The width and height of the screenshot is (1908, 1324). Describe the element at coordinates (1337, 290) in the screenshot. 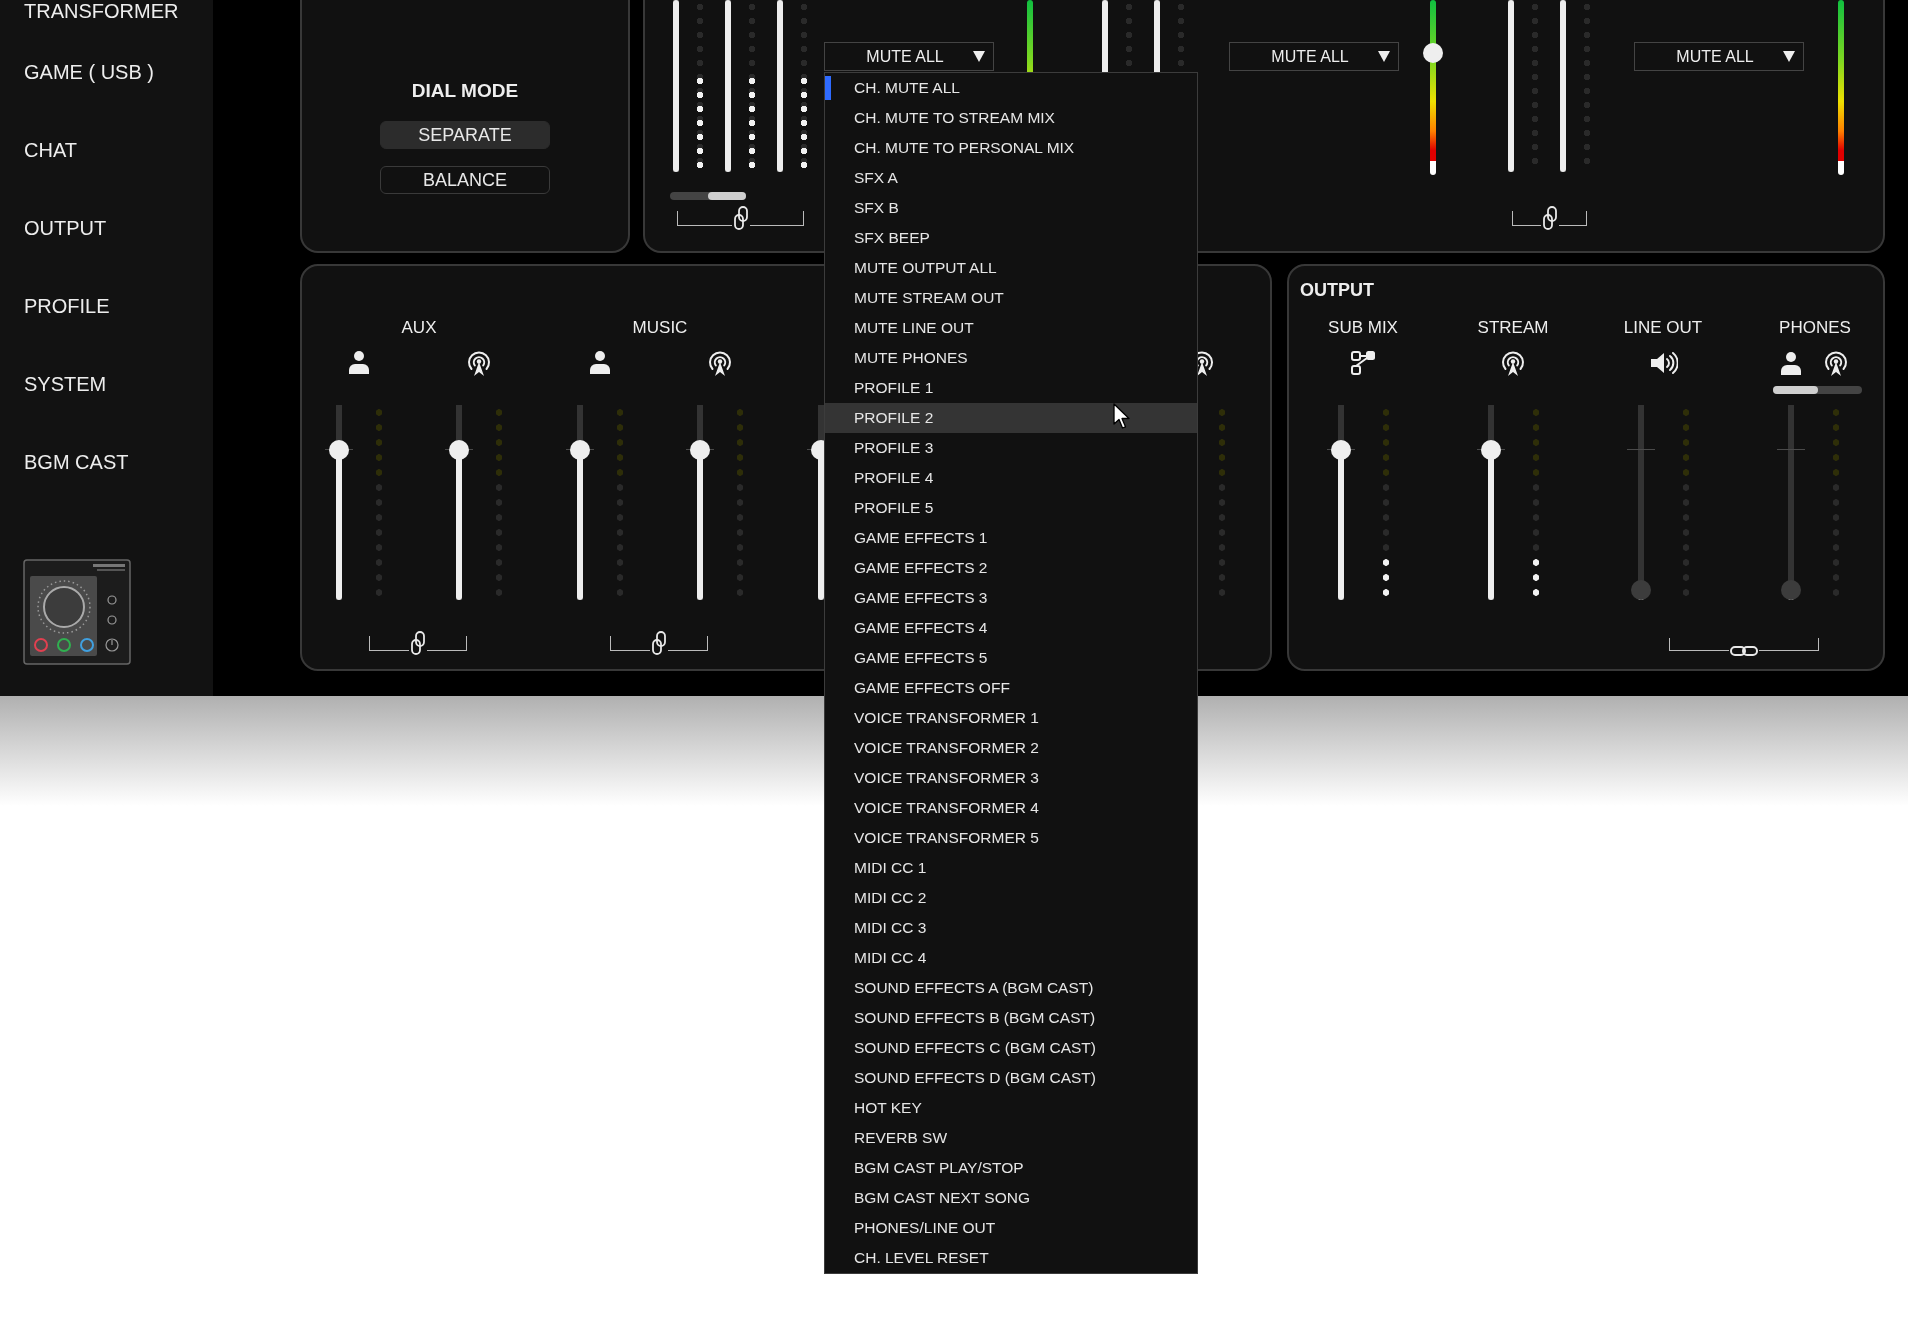

I see `panel-title: OUTPUT` at that location.